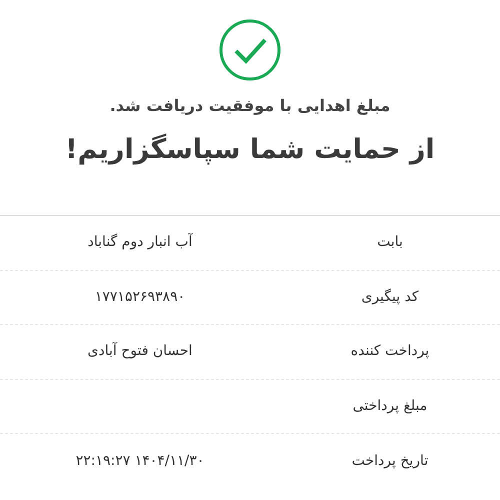 The image size is (500, 500). Describe the element at coordinates (250, 106) in the screenshot. I see `success-message: مبلغ اهدایی با موفقیت دریافت شد.` at that location.